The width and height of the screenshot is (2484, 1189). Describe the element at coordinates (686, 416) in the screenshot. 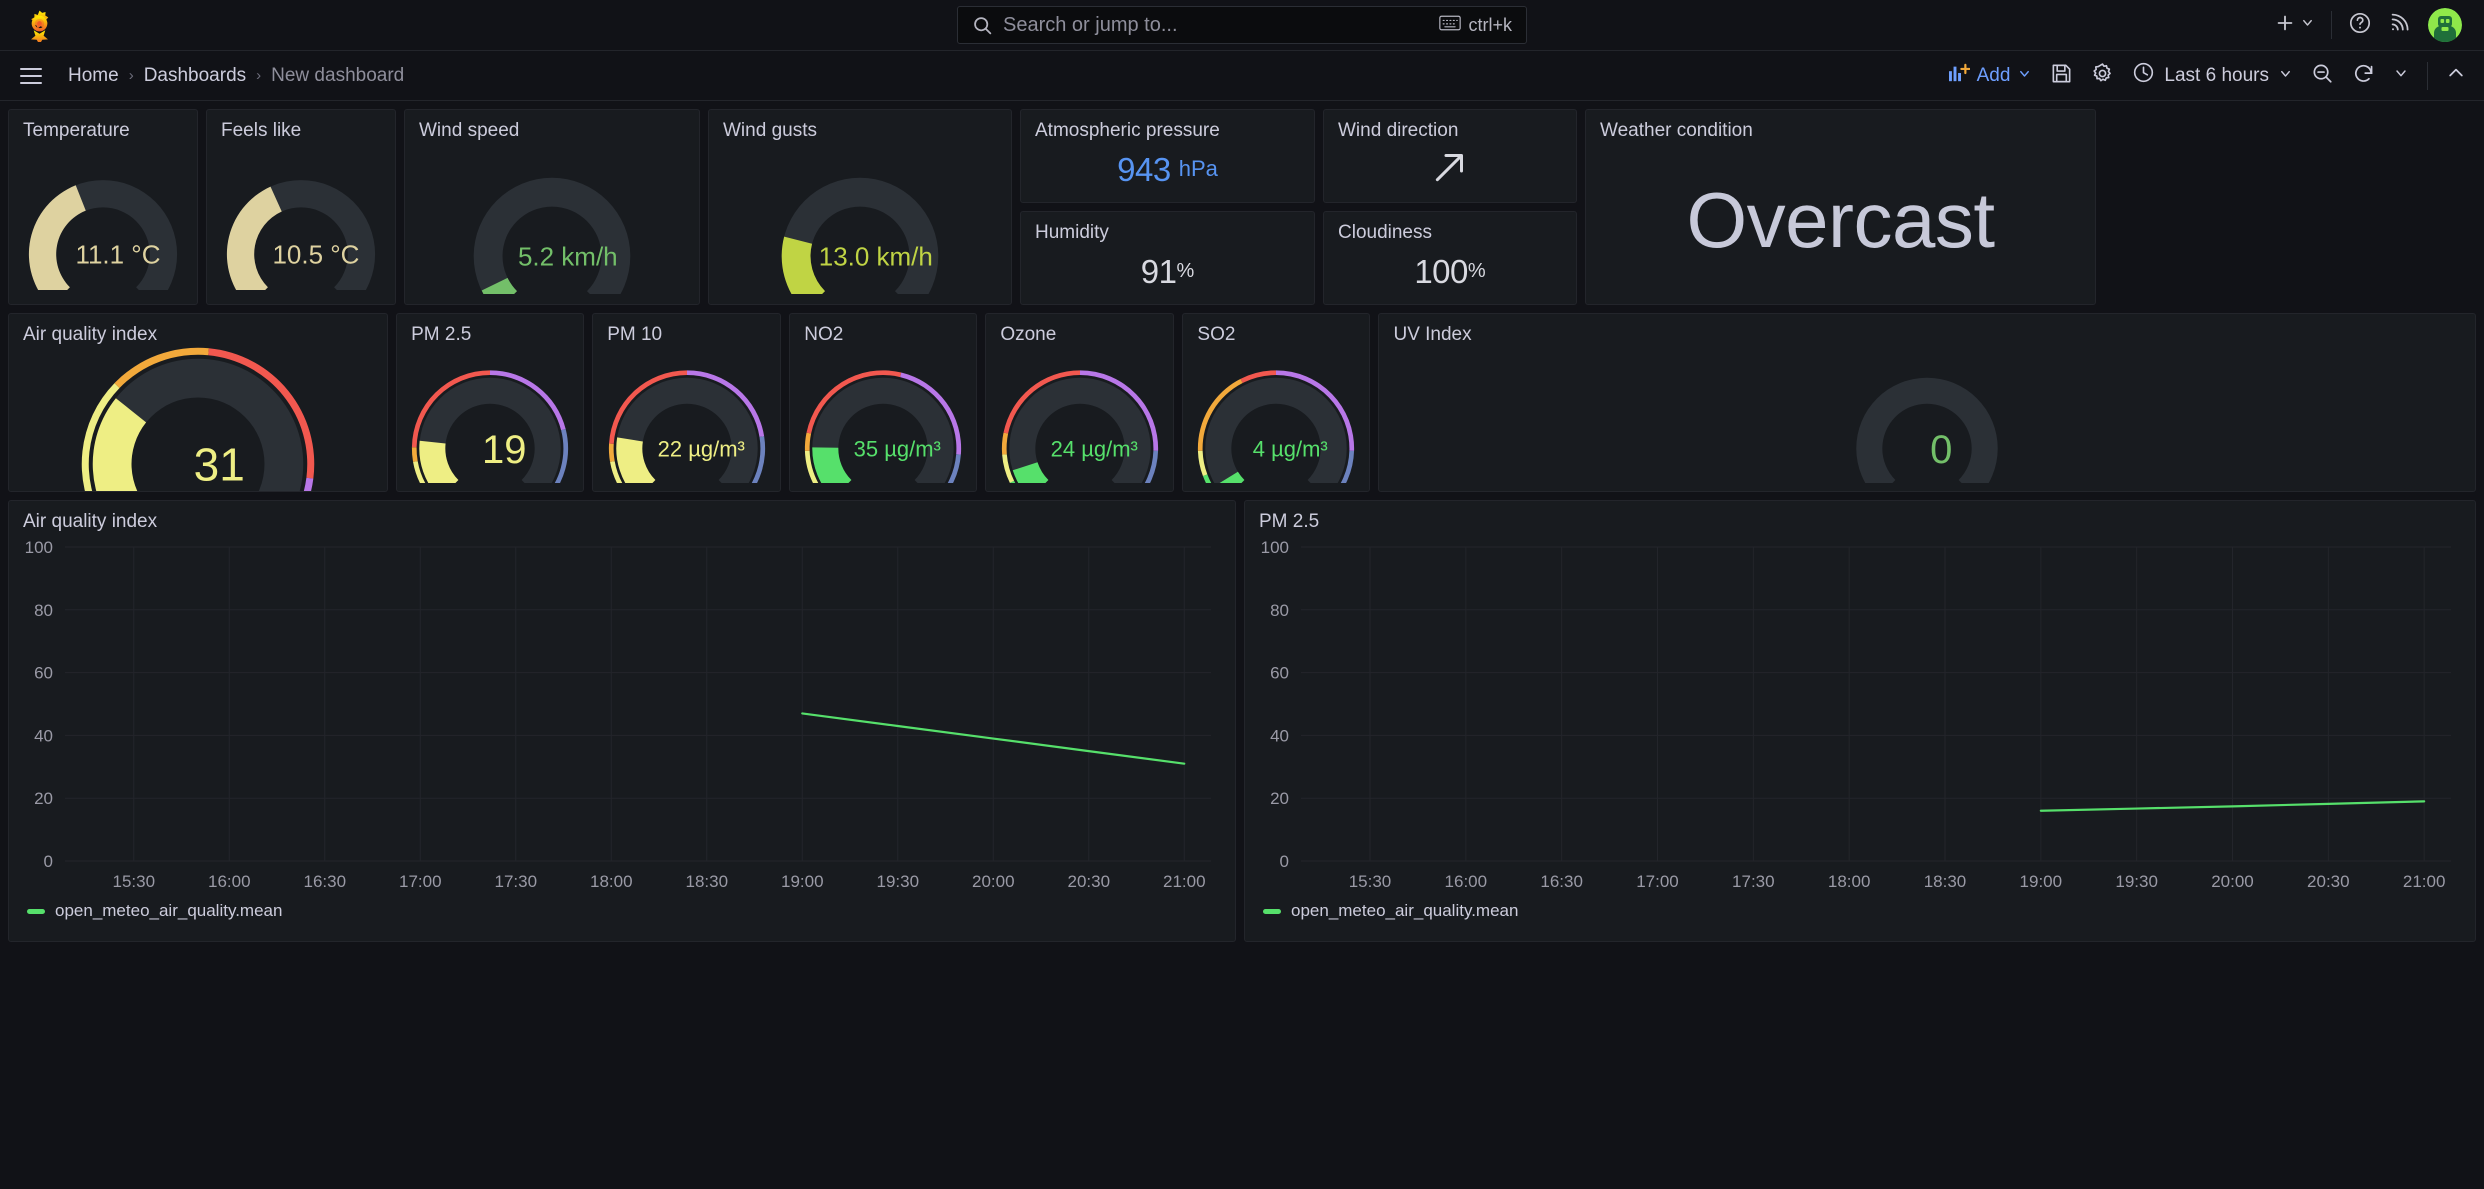

I see `gauge-pm10: 22 µg/m³` at that location.